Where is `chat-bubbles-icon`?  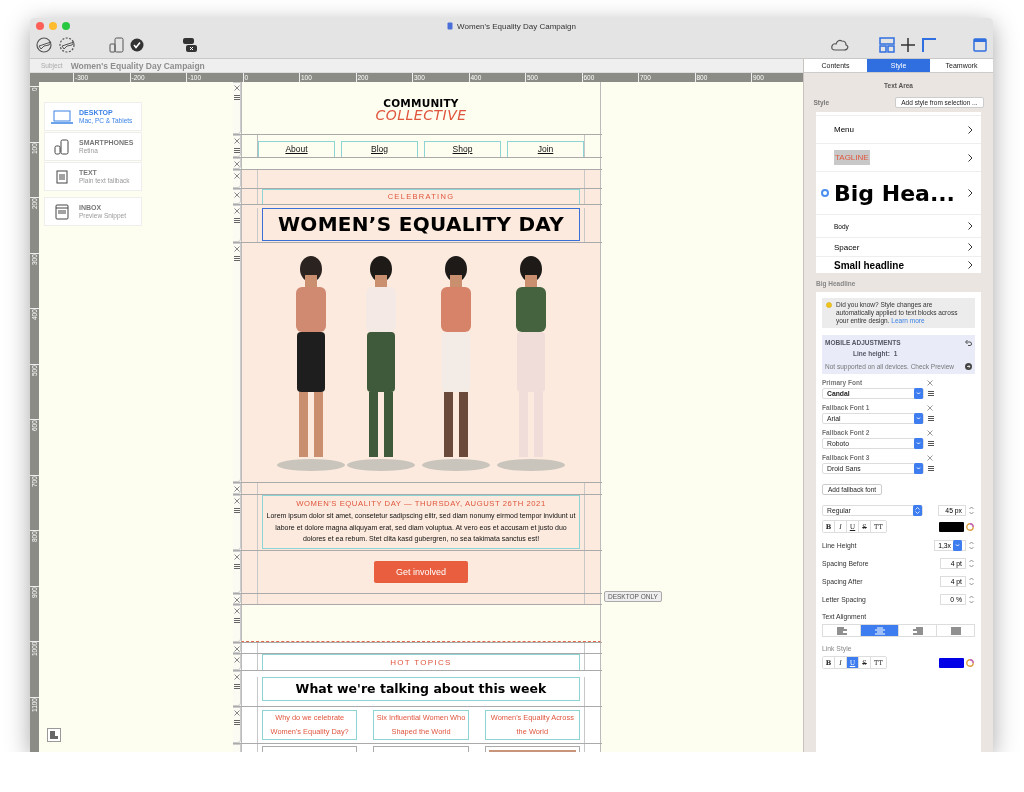 chat-bubbles-icon is located at coordinates (190, 45).